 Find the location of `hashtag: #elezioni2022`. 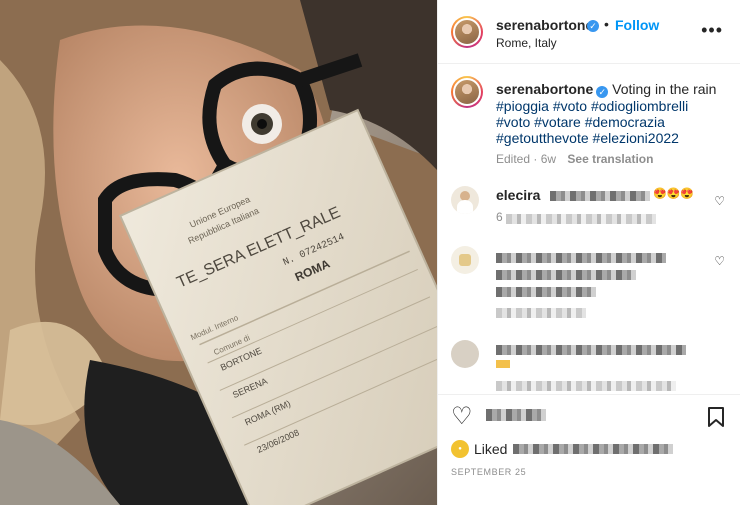

hashtag: #elezioni2022 is located at coordinates (636, 138).